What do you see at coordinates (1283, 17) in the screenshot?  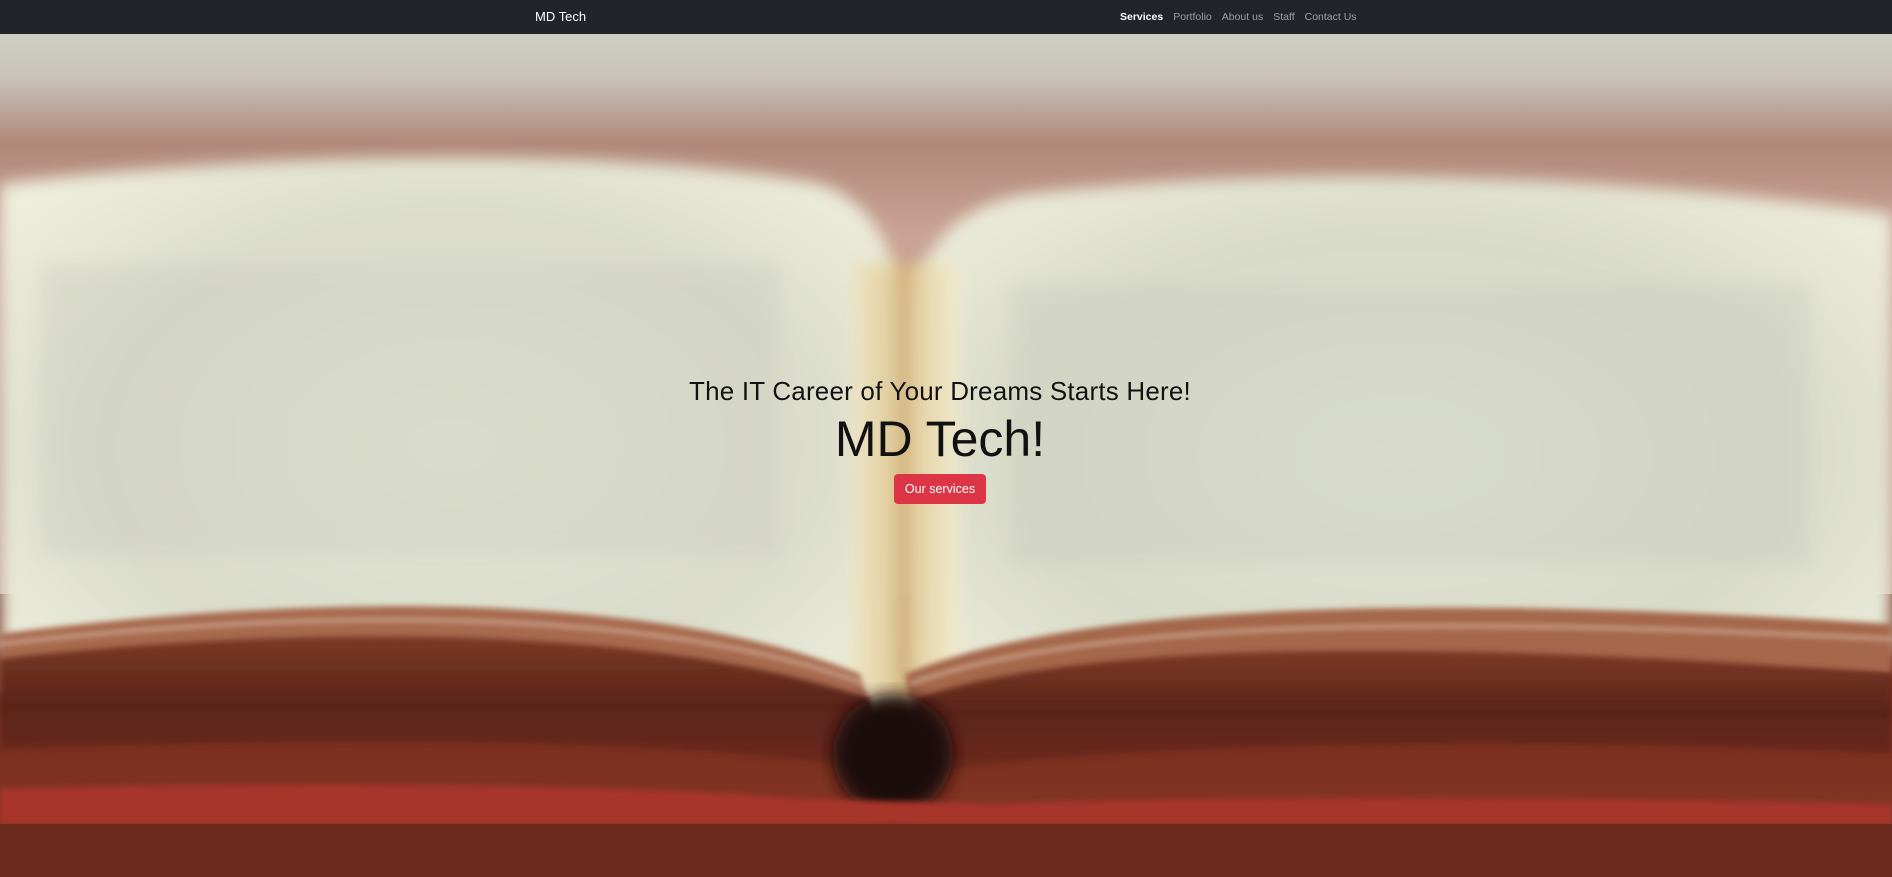 I see `nav-link-staff: Staff` at bounding box center [1283, 17].